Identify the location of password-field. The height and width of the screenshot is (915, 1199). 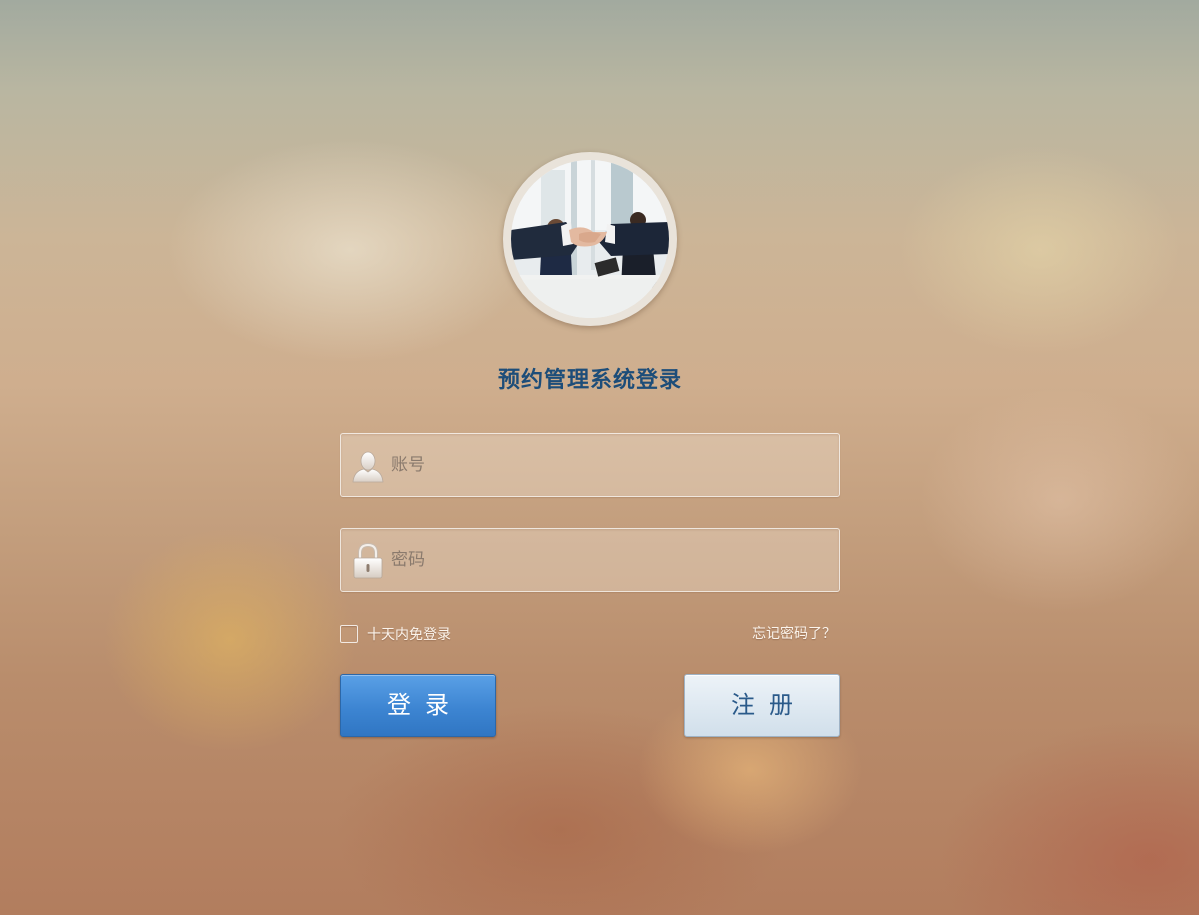
(590, 560).